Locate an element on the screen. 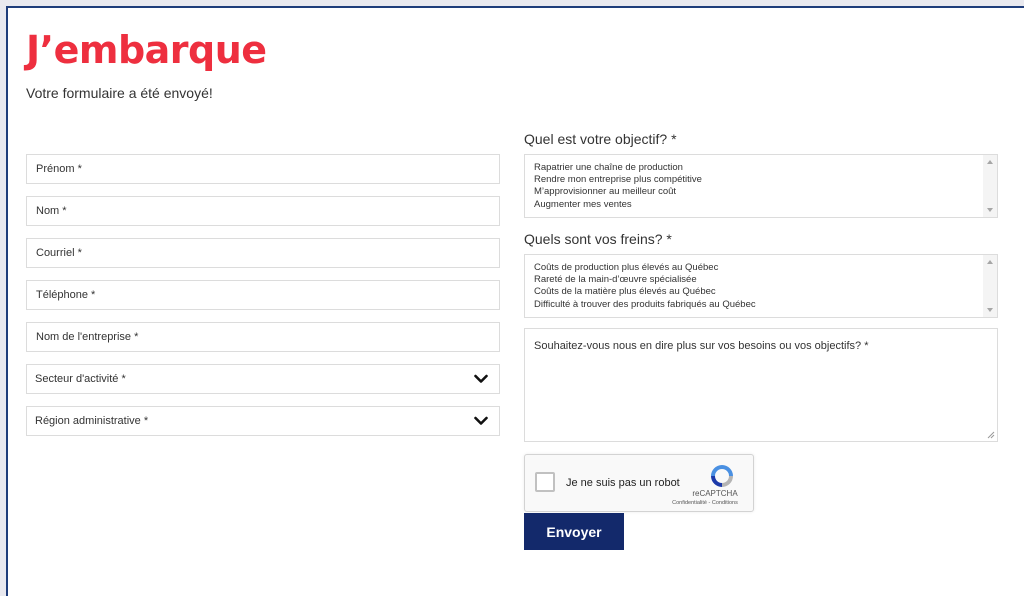  objective-question: Quel est votre objectif? * is located at coordinates (600, 139).